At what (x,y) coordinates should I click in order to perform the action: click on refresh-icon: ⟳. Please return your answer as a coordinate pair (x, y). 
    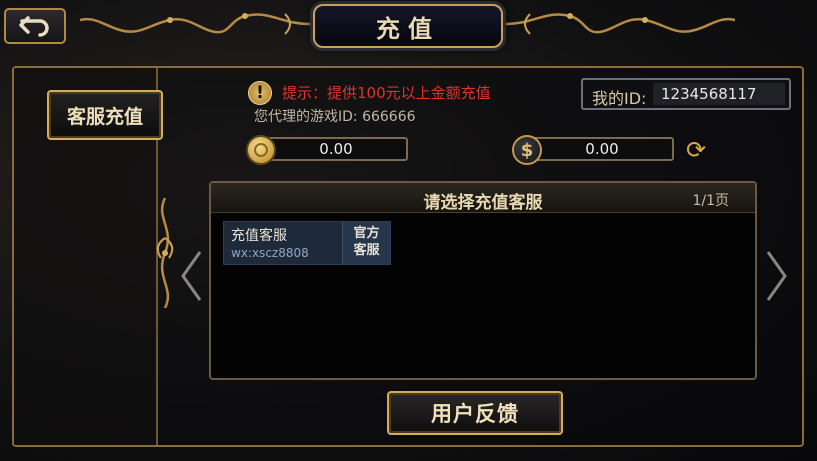
    Looking at the image, I should click on (696, 150).